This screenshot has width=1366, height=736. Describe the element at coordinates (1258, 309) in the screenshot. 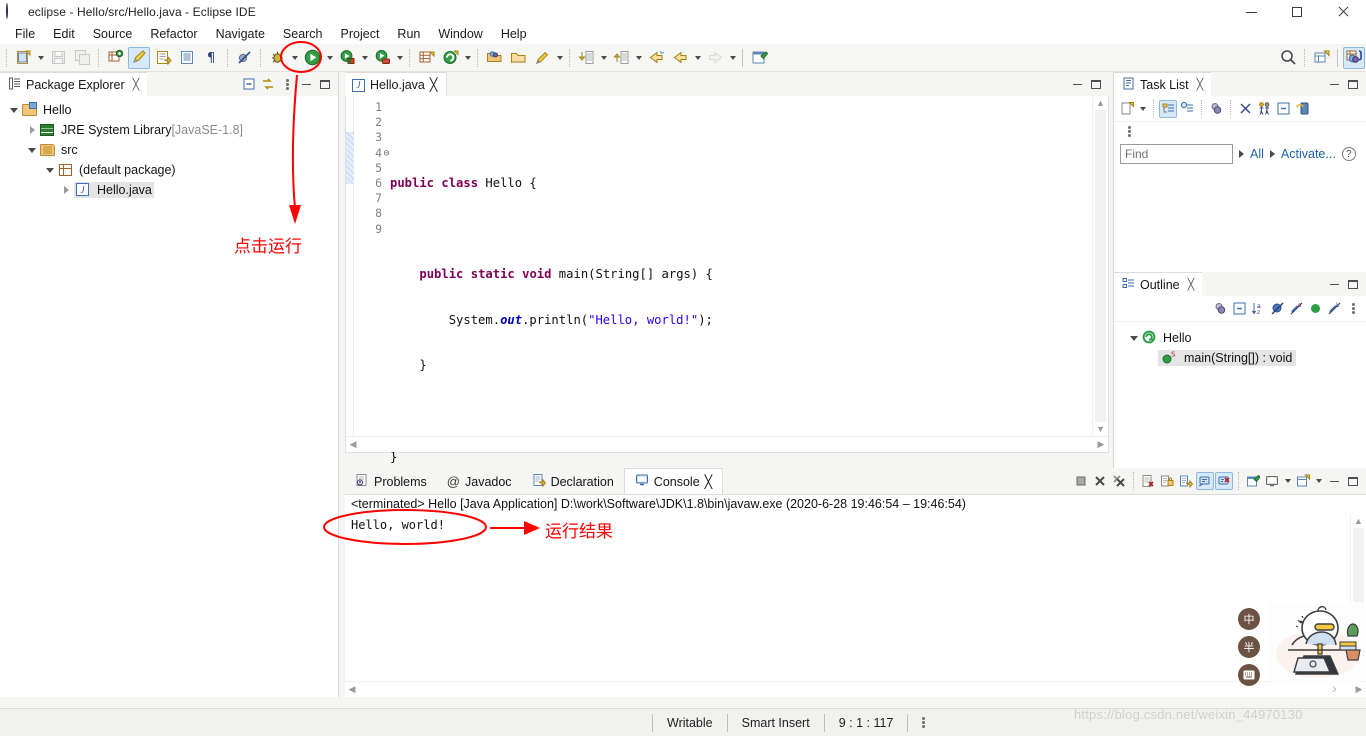

I see `sort-alphabetically-icon: az` at that location.